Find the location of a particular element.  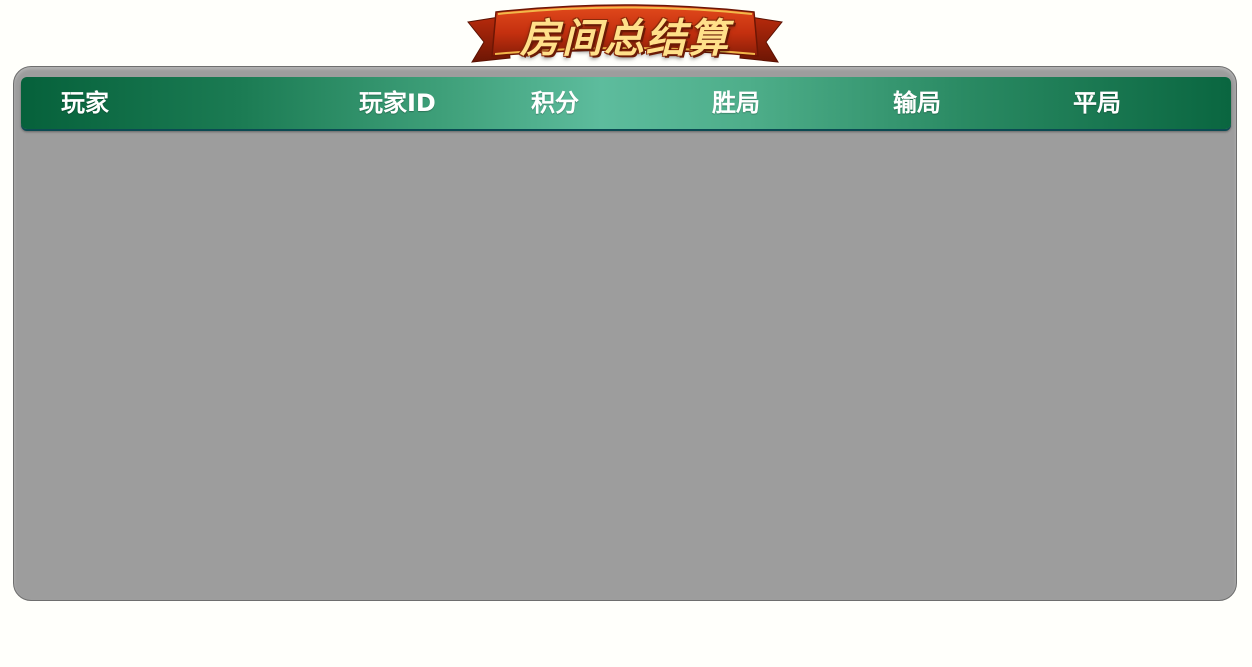

column-header-draws: 平局 is located at coordinates (1097, 103).